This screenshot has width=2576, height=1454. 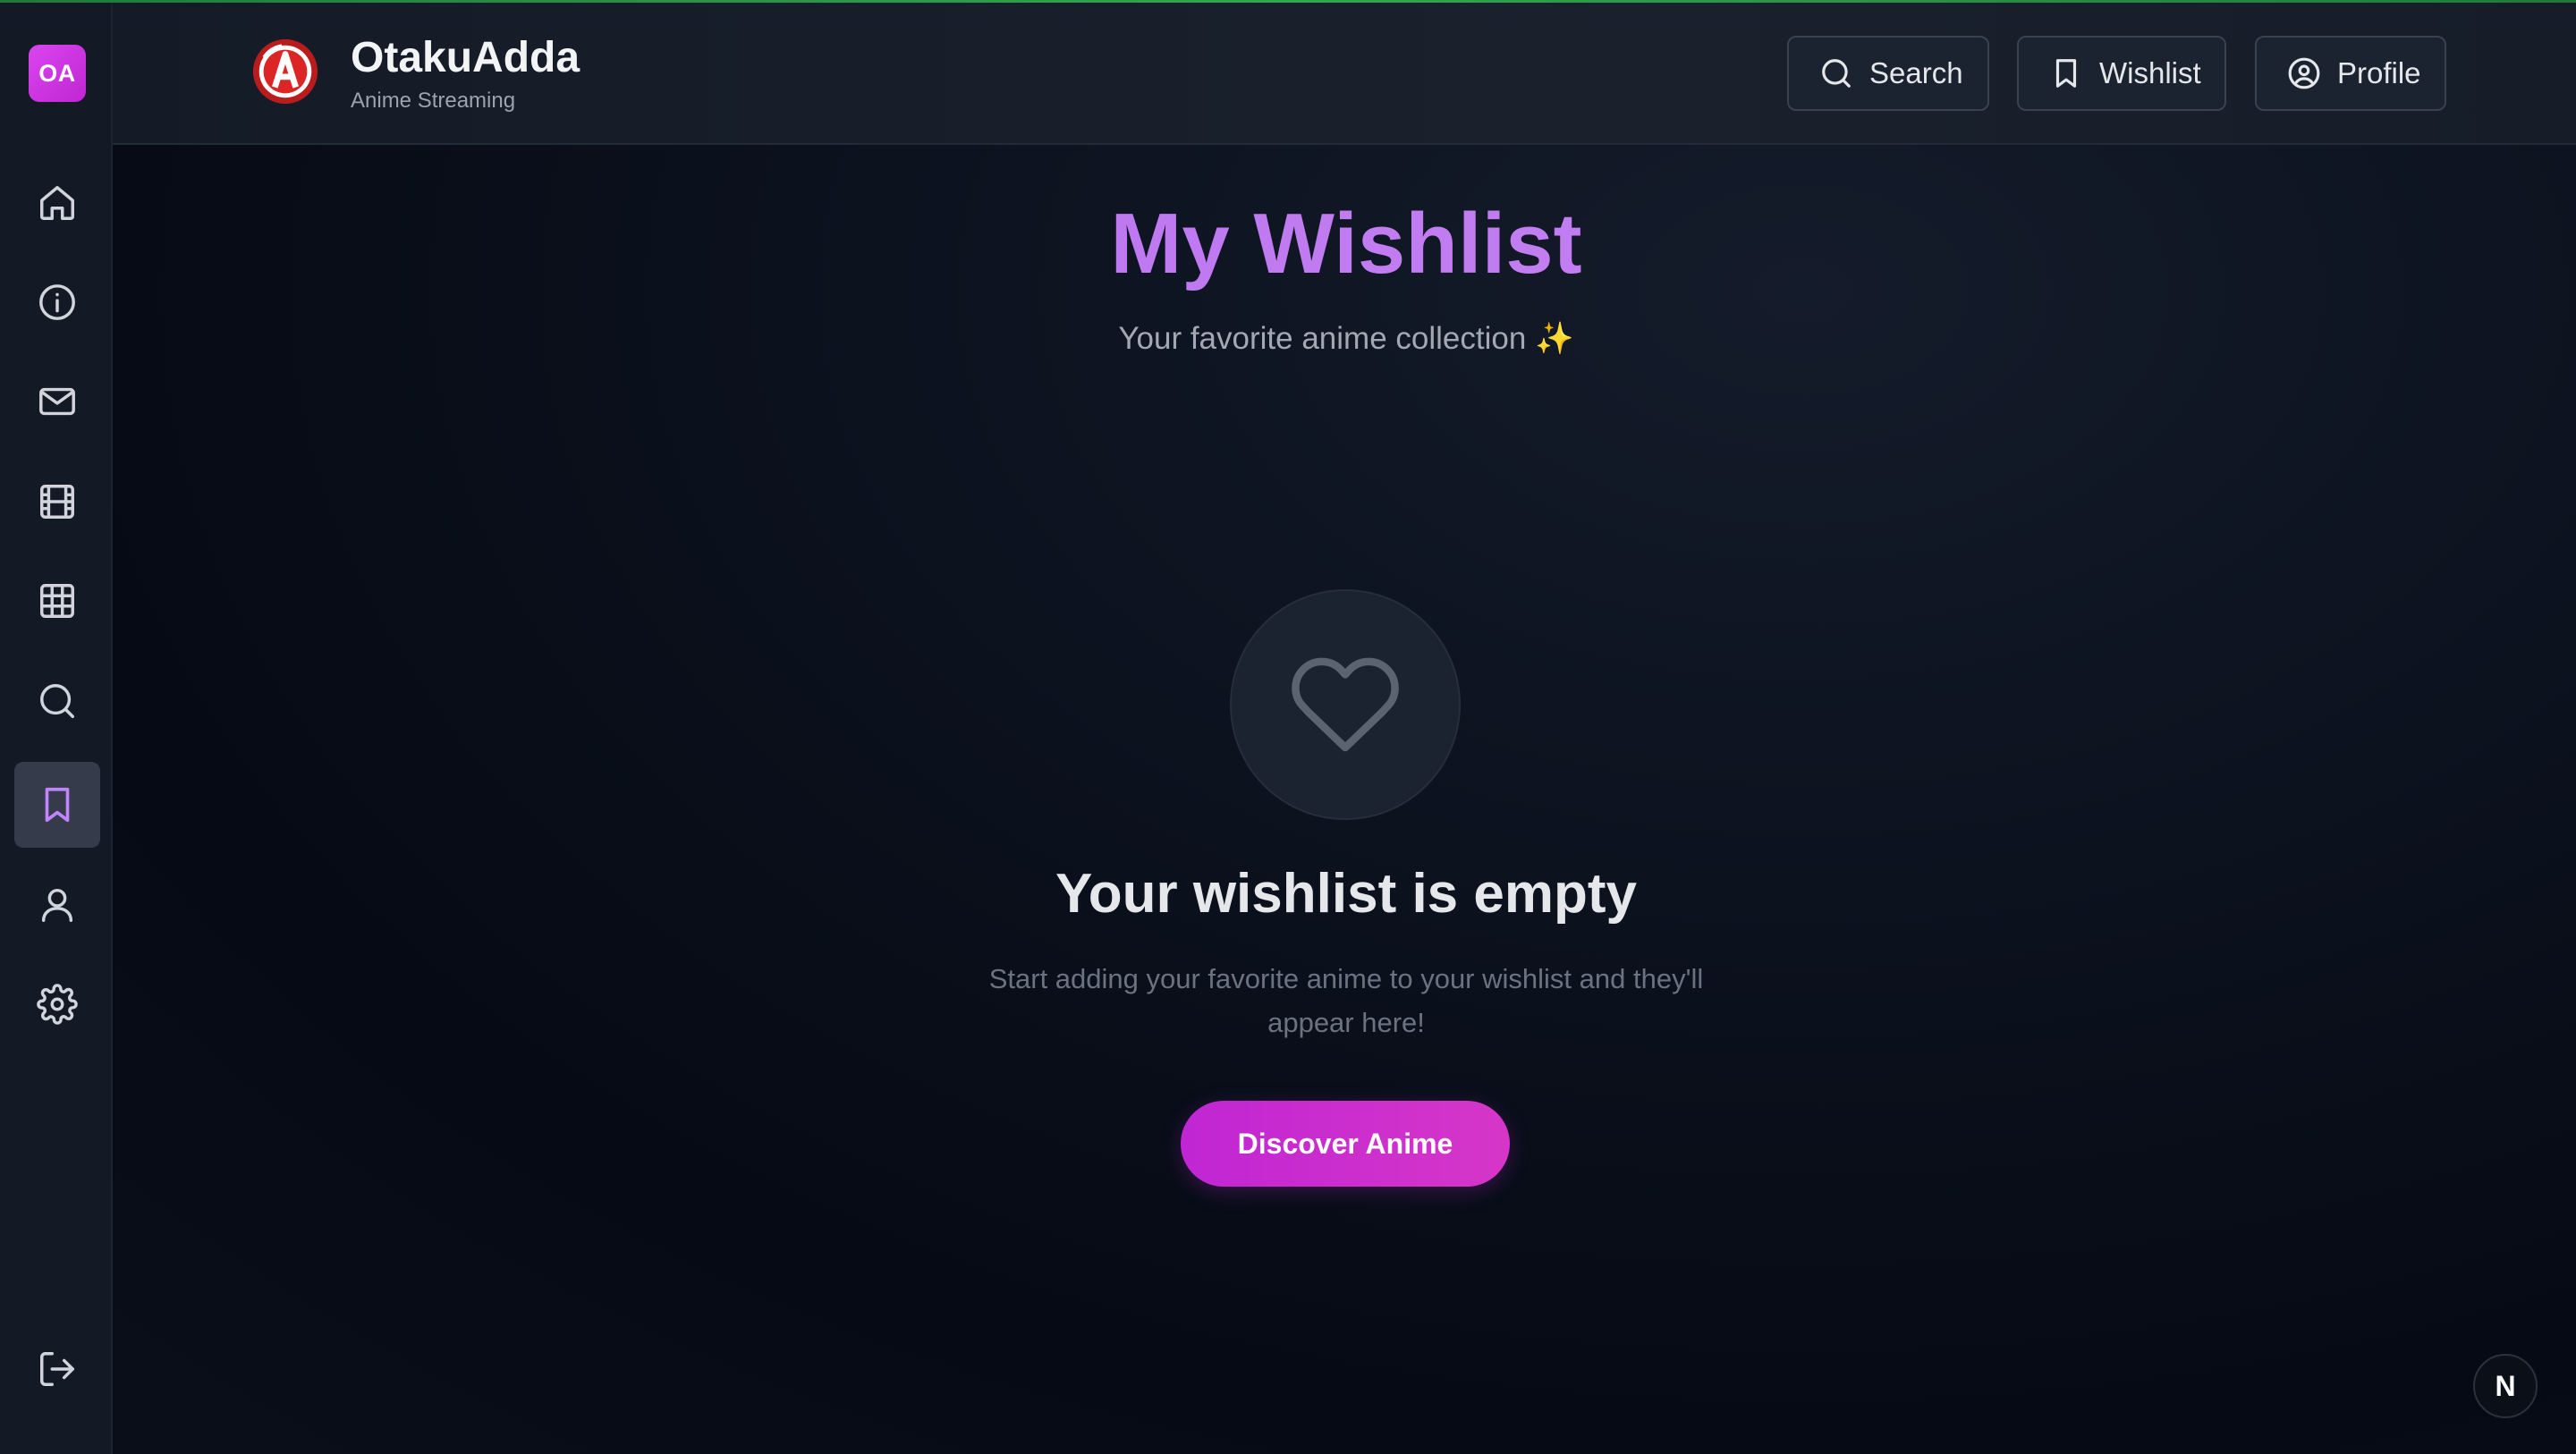 I want to click on logout-icon, so click(x=57, y=1369).